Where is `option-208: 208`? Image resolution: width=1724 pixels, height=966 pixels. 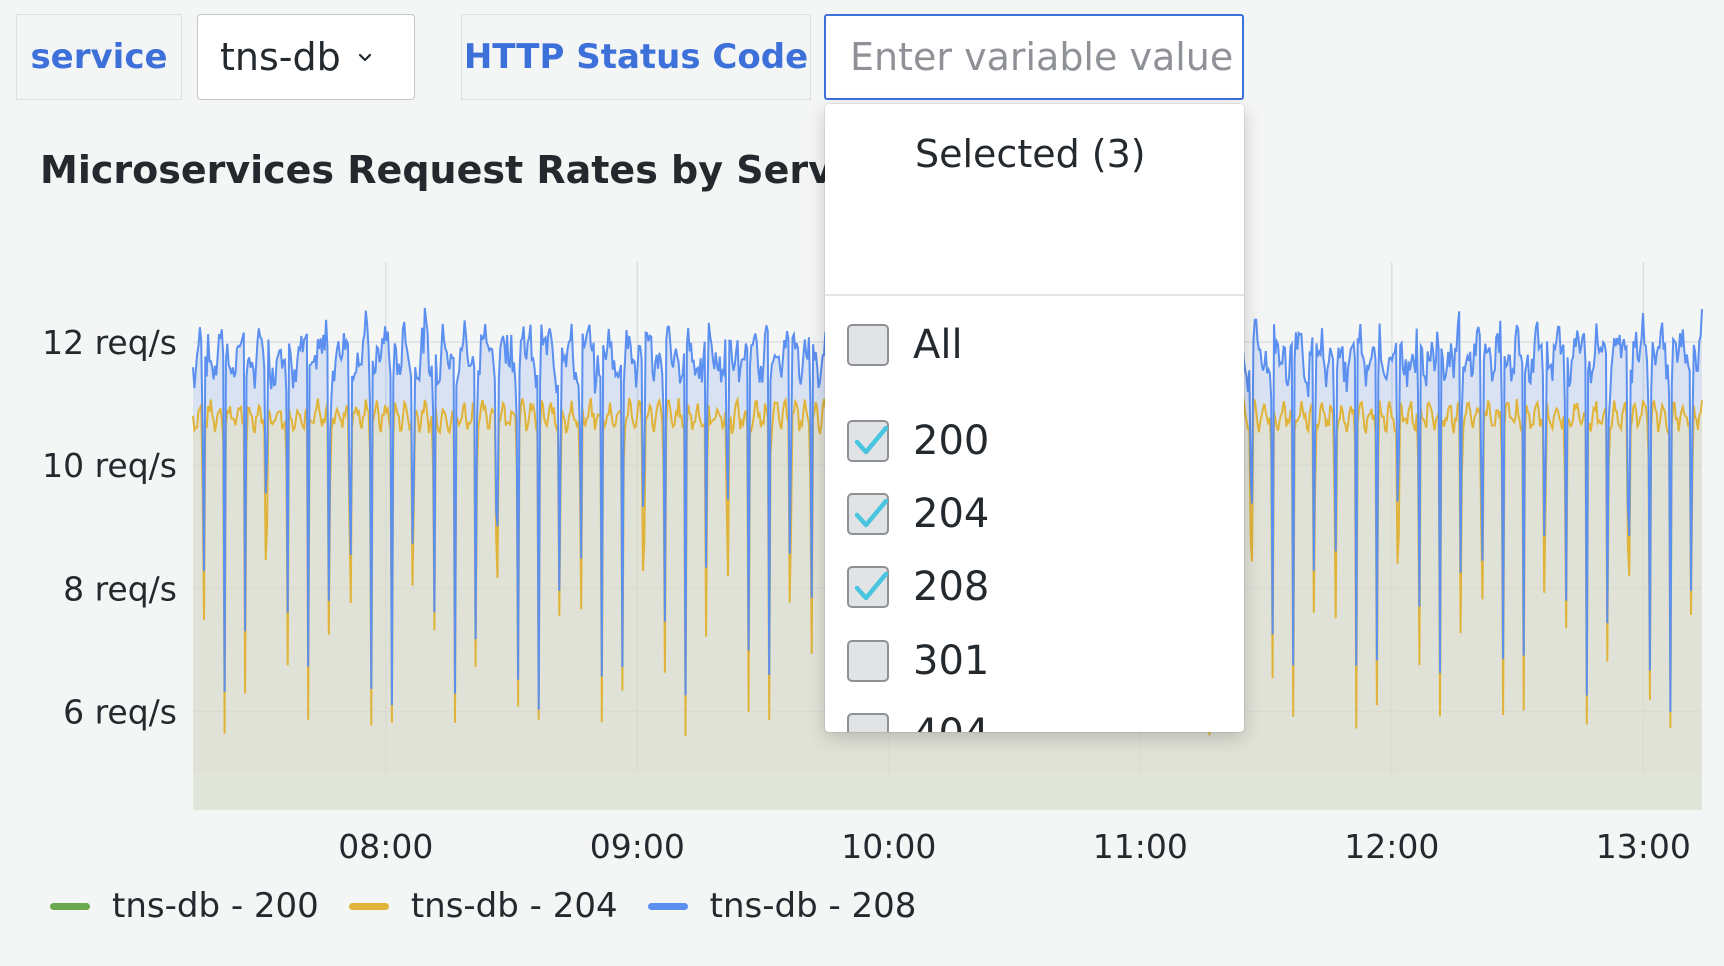
option-208: 208 is located at coordinates (918, 587).